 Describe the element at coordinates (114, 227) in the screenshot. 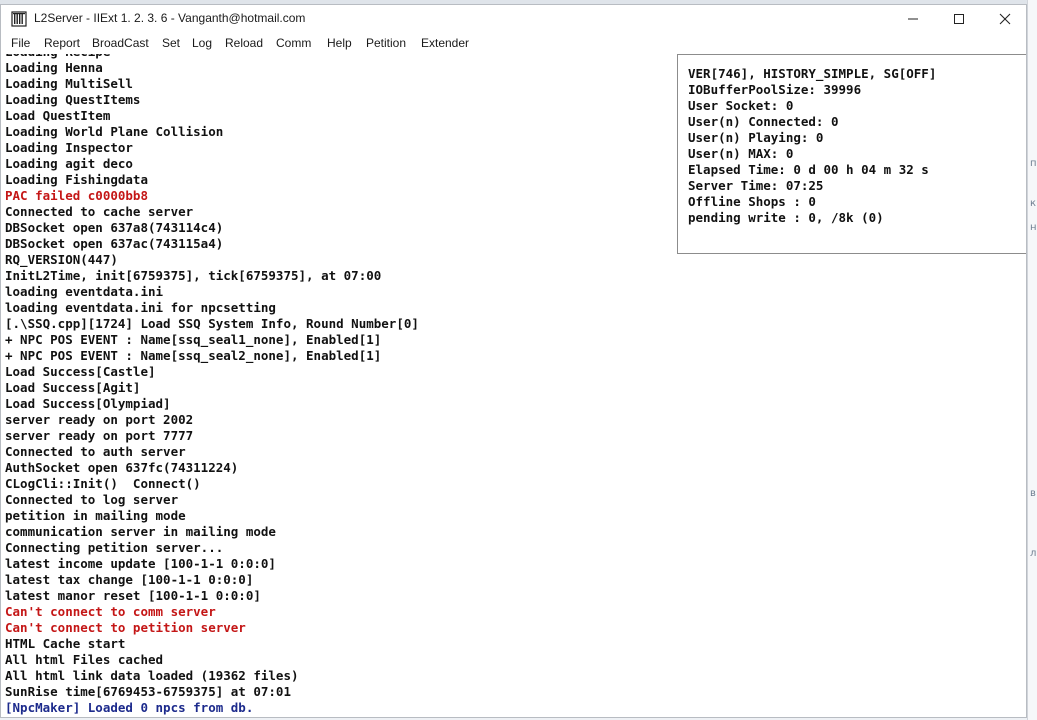

I see `log-line: DBSocket open 637a8(743114c4)` at that location.